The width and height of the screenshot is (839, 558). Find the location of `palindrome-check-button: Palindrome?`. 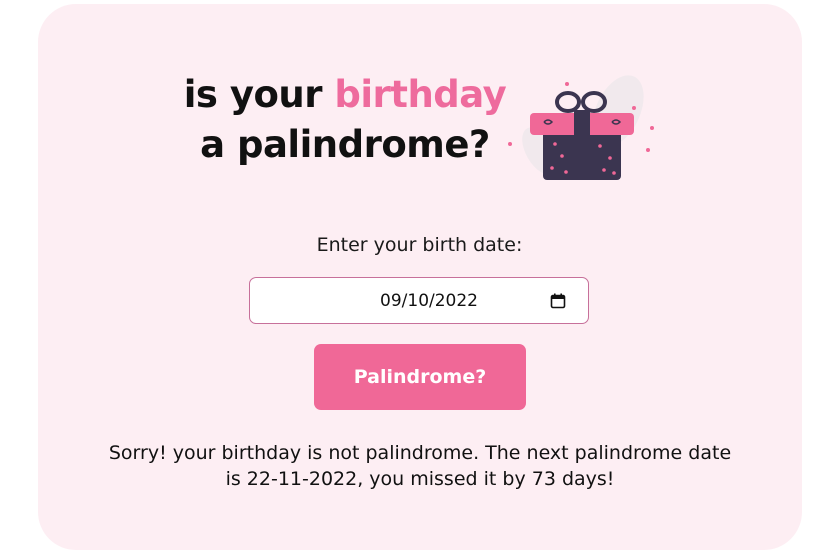

palindrome-check-button: Palindrome? is located at coordinates (420, 377).